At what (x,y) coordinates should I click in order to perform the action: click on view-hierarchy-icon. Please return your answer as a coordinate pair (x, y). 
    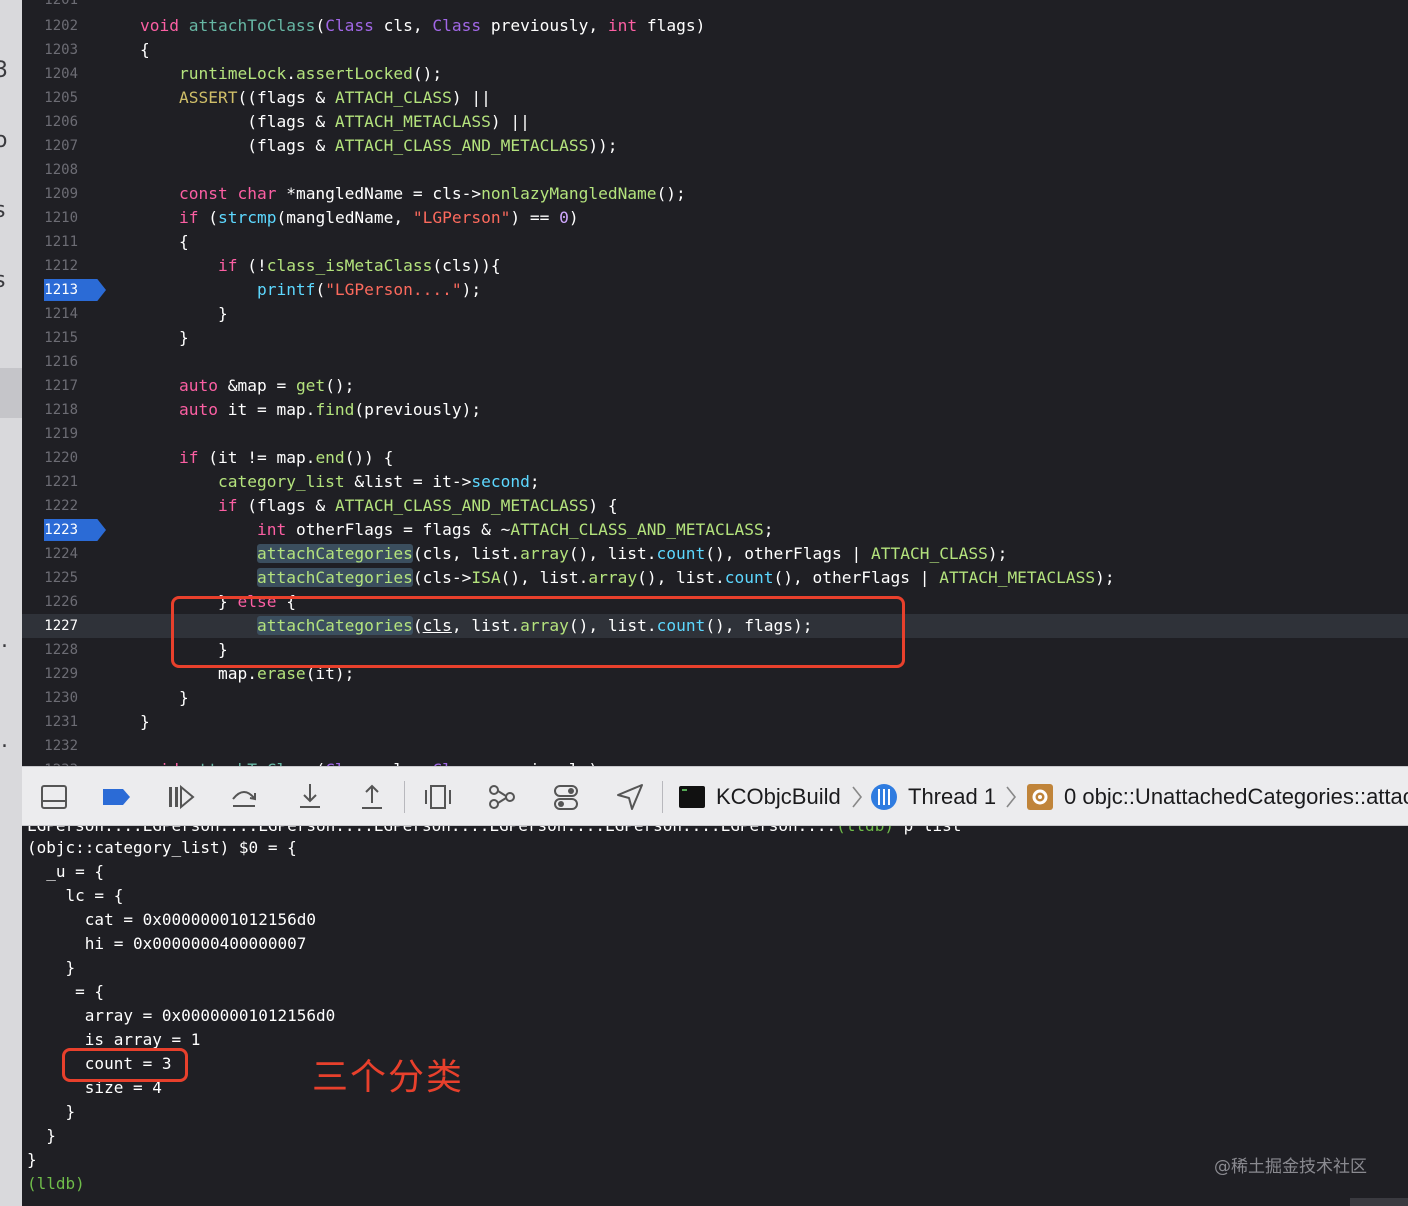
    Looking at the image, I should click on (438, 797).